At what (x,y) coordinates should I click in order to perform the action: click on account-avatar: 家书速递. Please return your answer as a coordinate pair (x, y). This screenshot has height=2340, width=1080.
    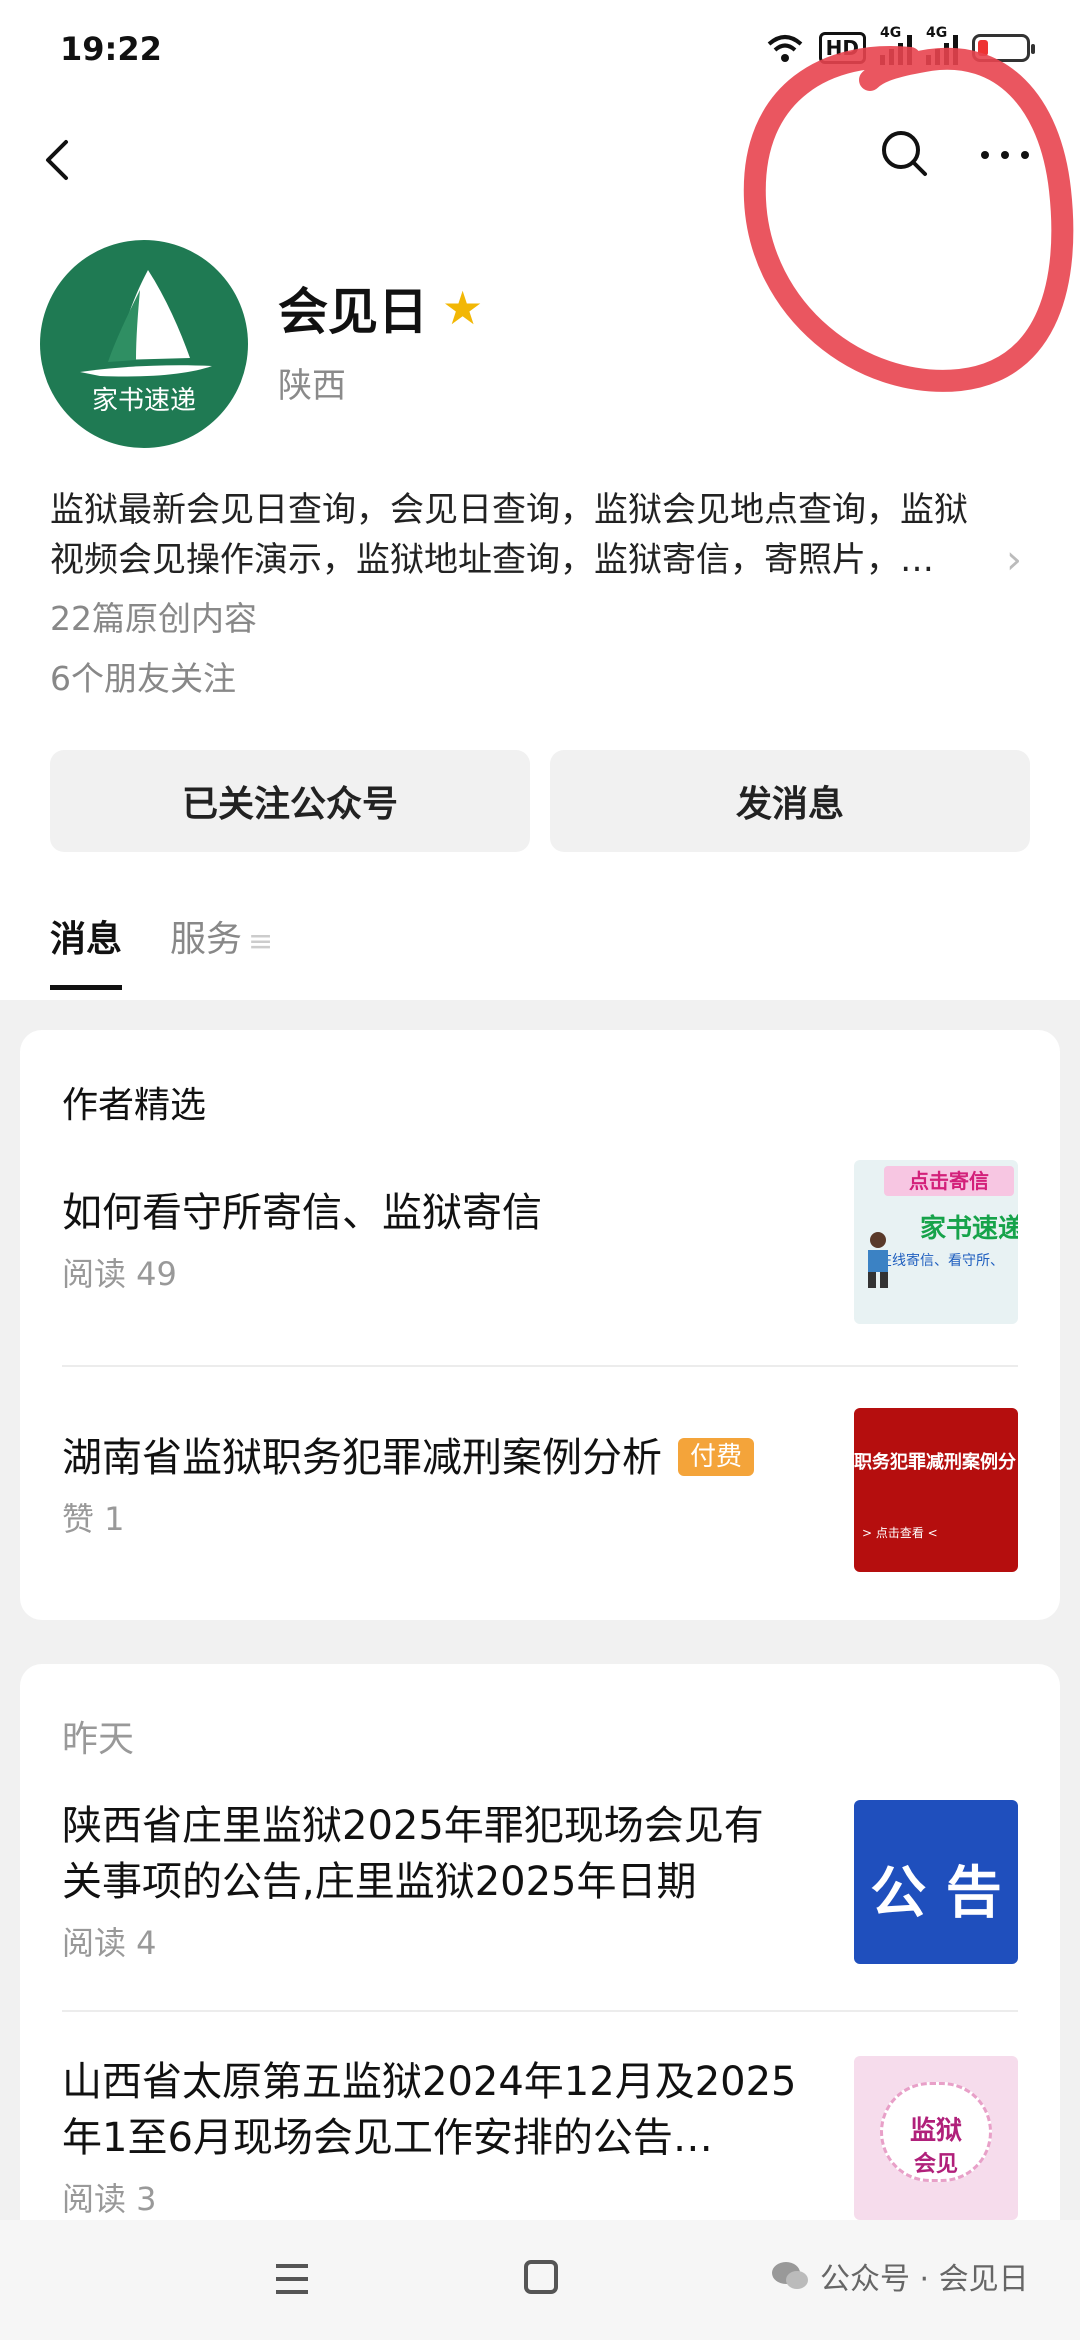
    Looking at the image, I should click on (144, 344).